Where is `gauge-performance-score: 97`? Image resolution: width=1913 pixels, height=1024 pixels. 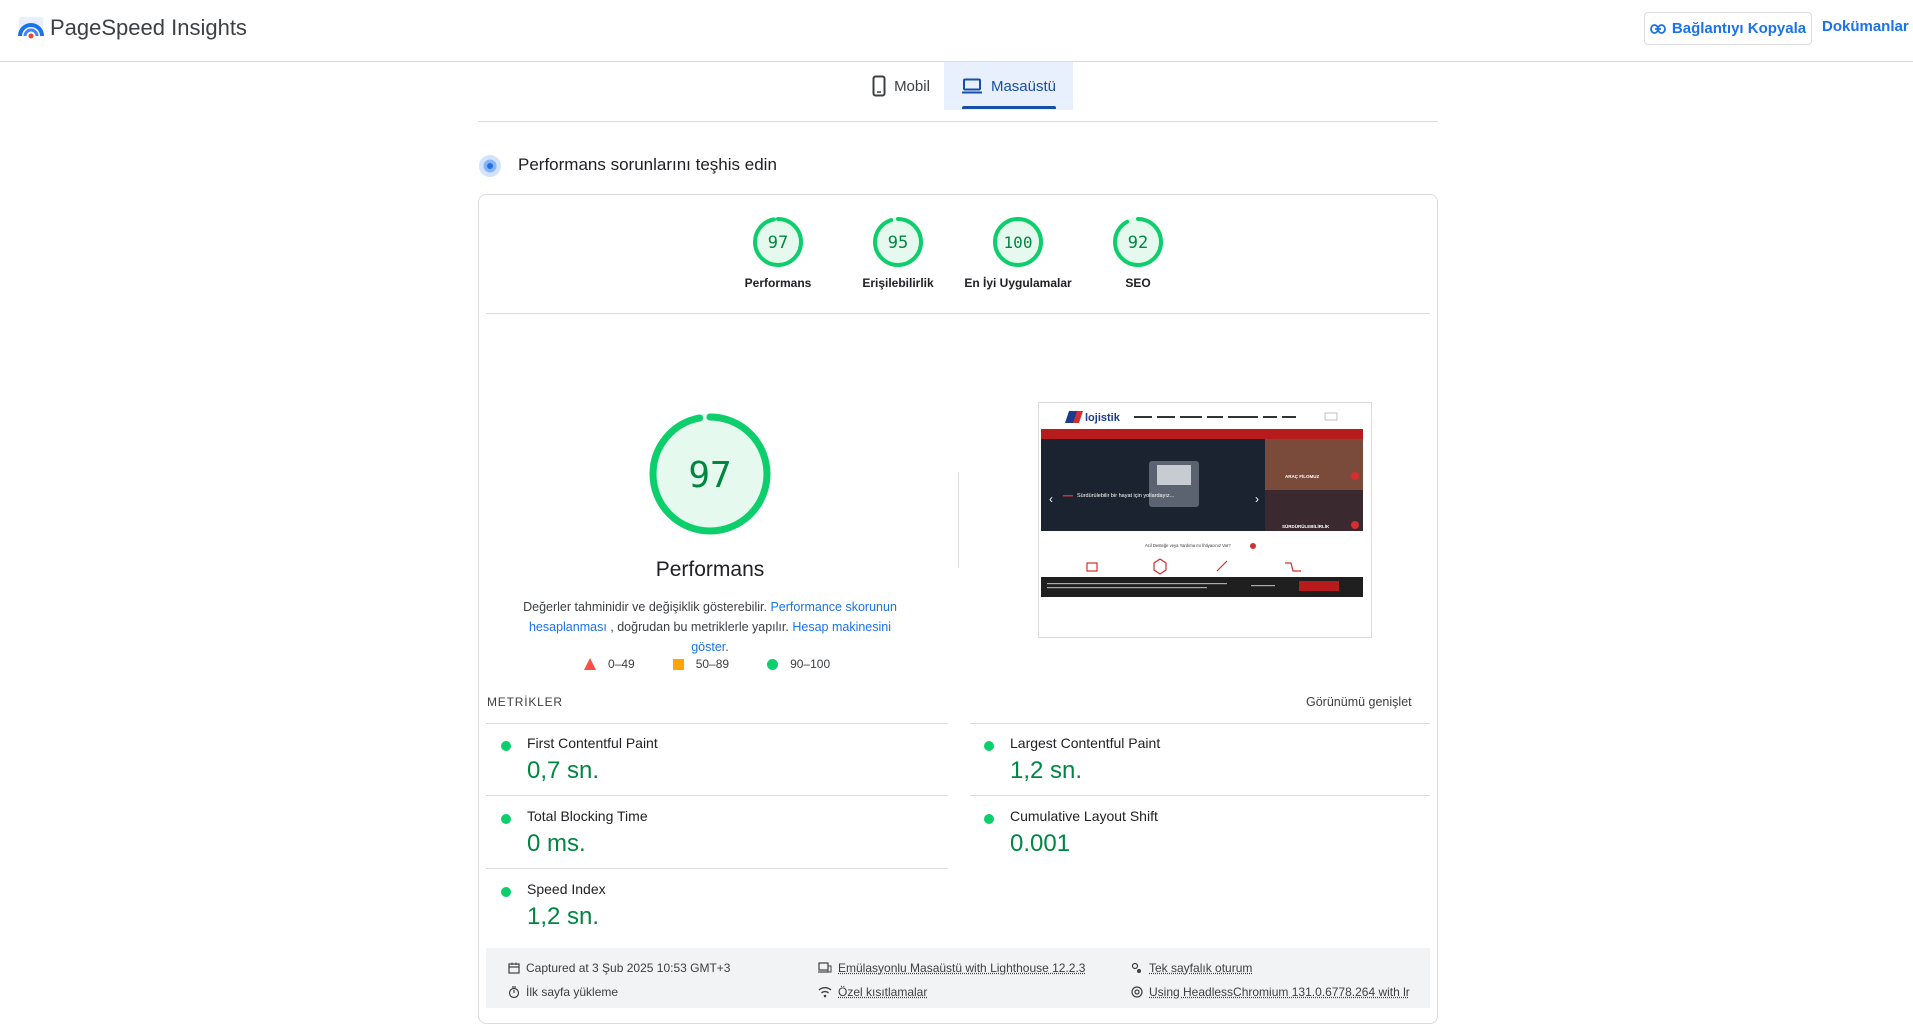 gauge-performance-score: 97 is located at coordinates (778, 243).